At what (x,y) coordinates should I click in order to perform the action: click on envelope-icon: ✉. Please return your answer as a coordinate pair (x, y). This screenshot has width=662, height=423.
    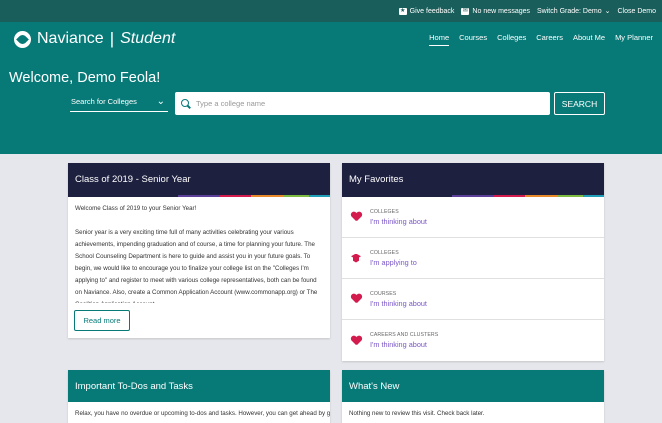
    Looking at the image, I should click on (465, 11).